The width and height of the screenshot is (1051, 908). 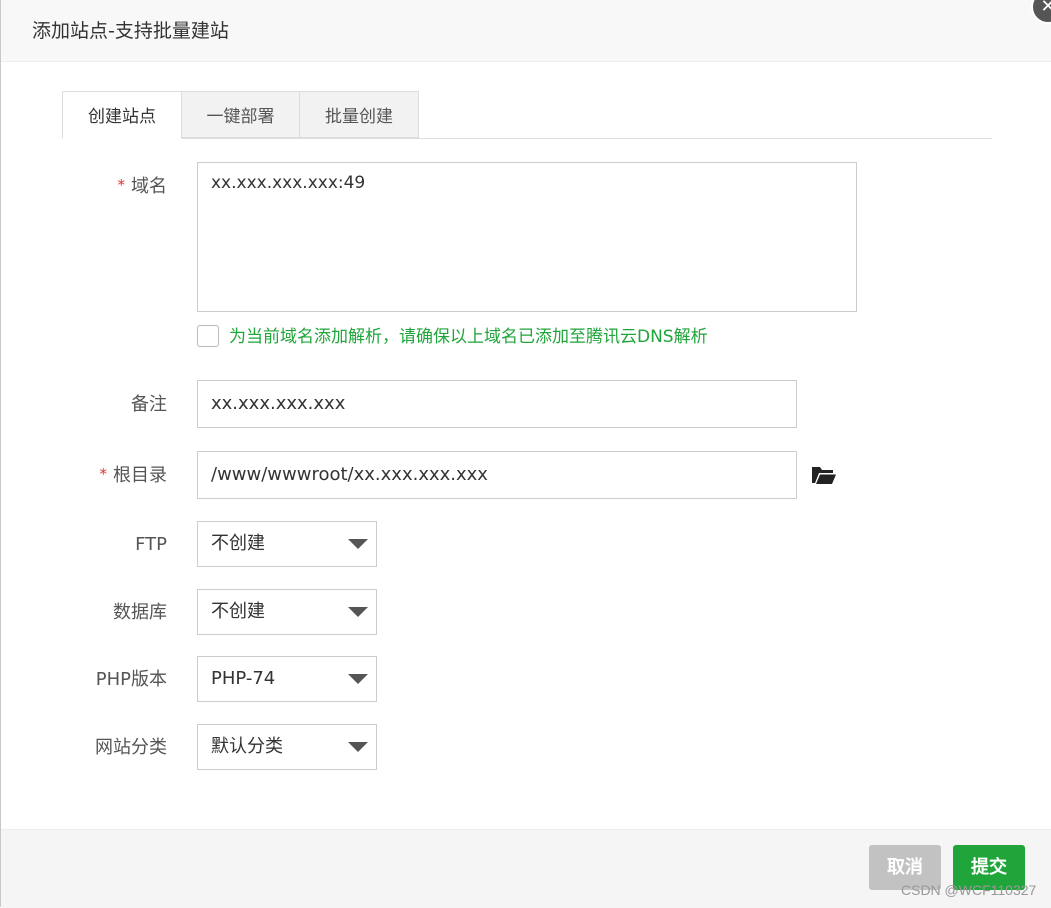 I want to click on dialog-titlebar: 添加站点-支持批量建站, so click(x=526, y=31).